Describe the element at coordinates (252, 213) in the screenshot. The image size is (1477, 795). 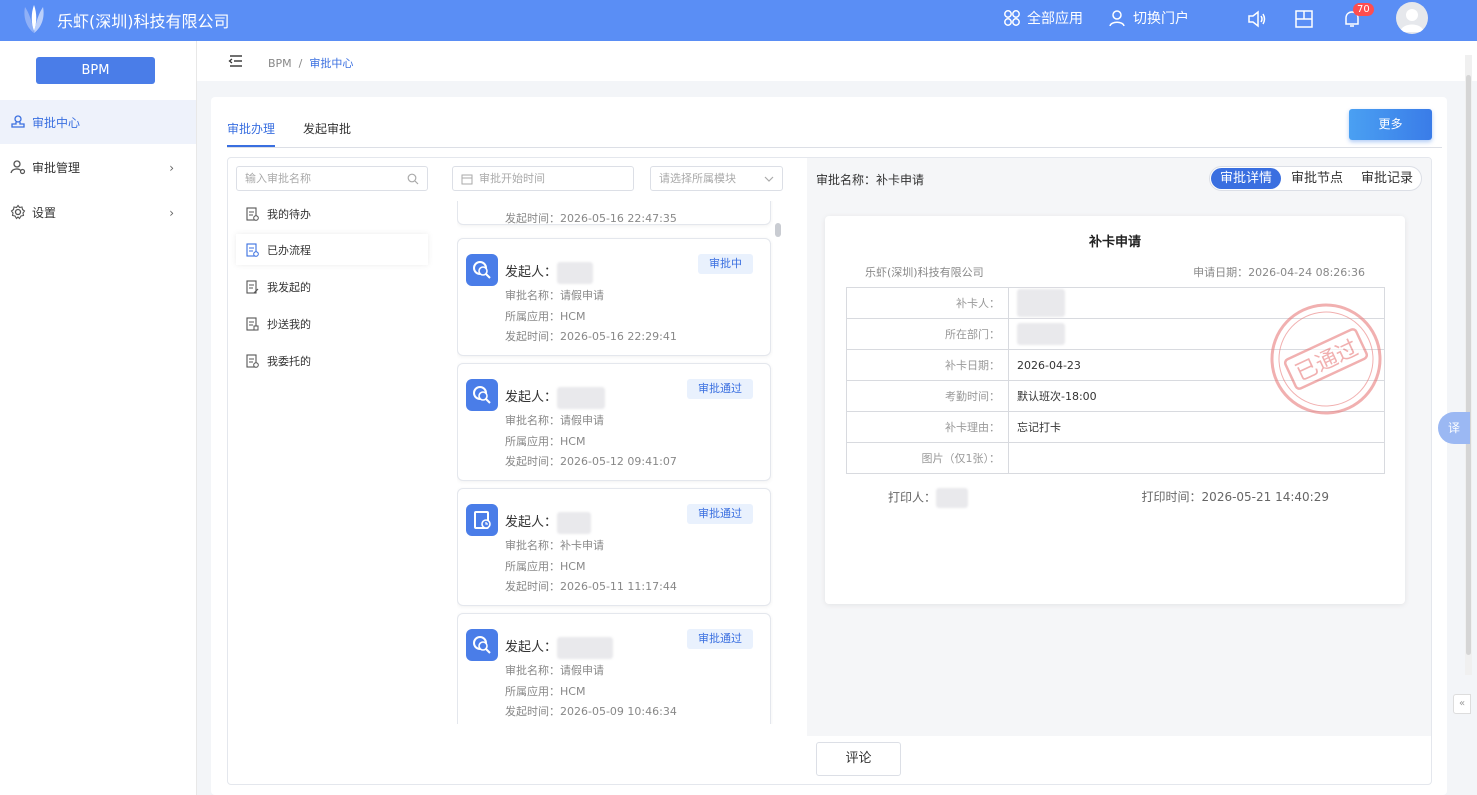
I see `document-icon` at that location.